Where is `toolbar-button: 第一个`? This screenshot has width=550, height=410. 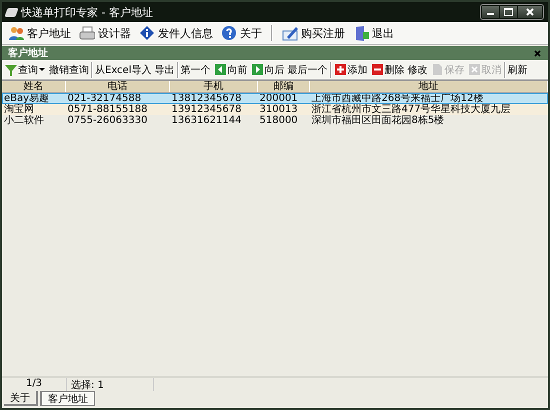
toolbar-button: 第一个 is located at coordinates (196, 70).